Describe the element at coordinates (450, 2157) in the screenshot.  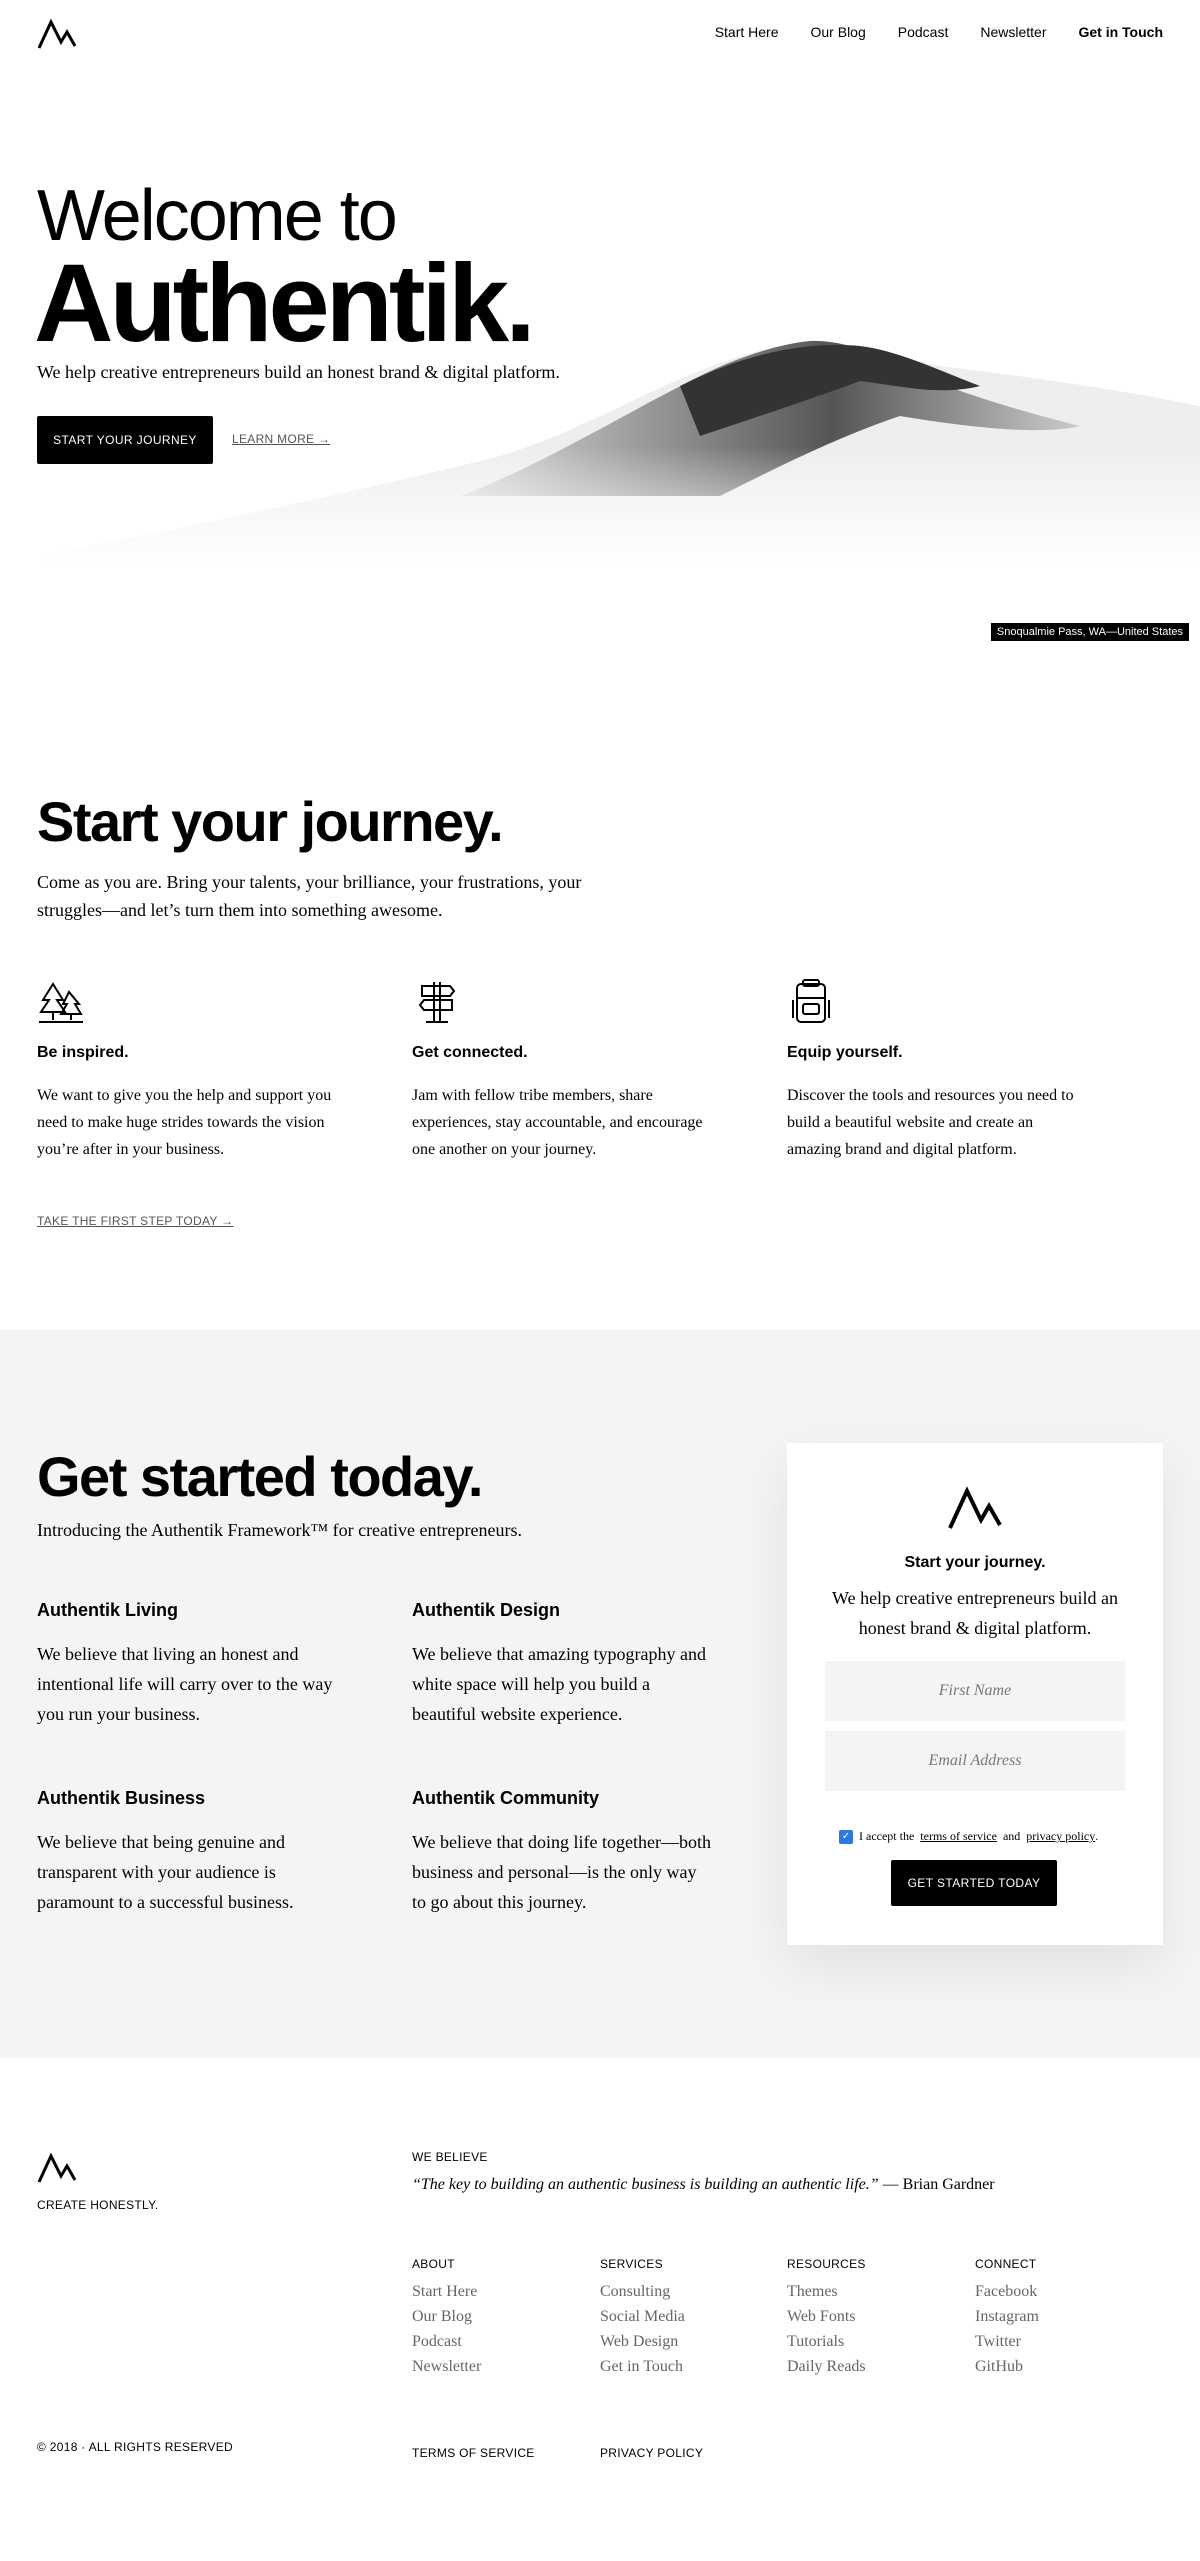
I see `we-believe-label: WE BELIEVE` at that location.